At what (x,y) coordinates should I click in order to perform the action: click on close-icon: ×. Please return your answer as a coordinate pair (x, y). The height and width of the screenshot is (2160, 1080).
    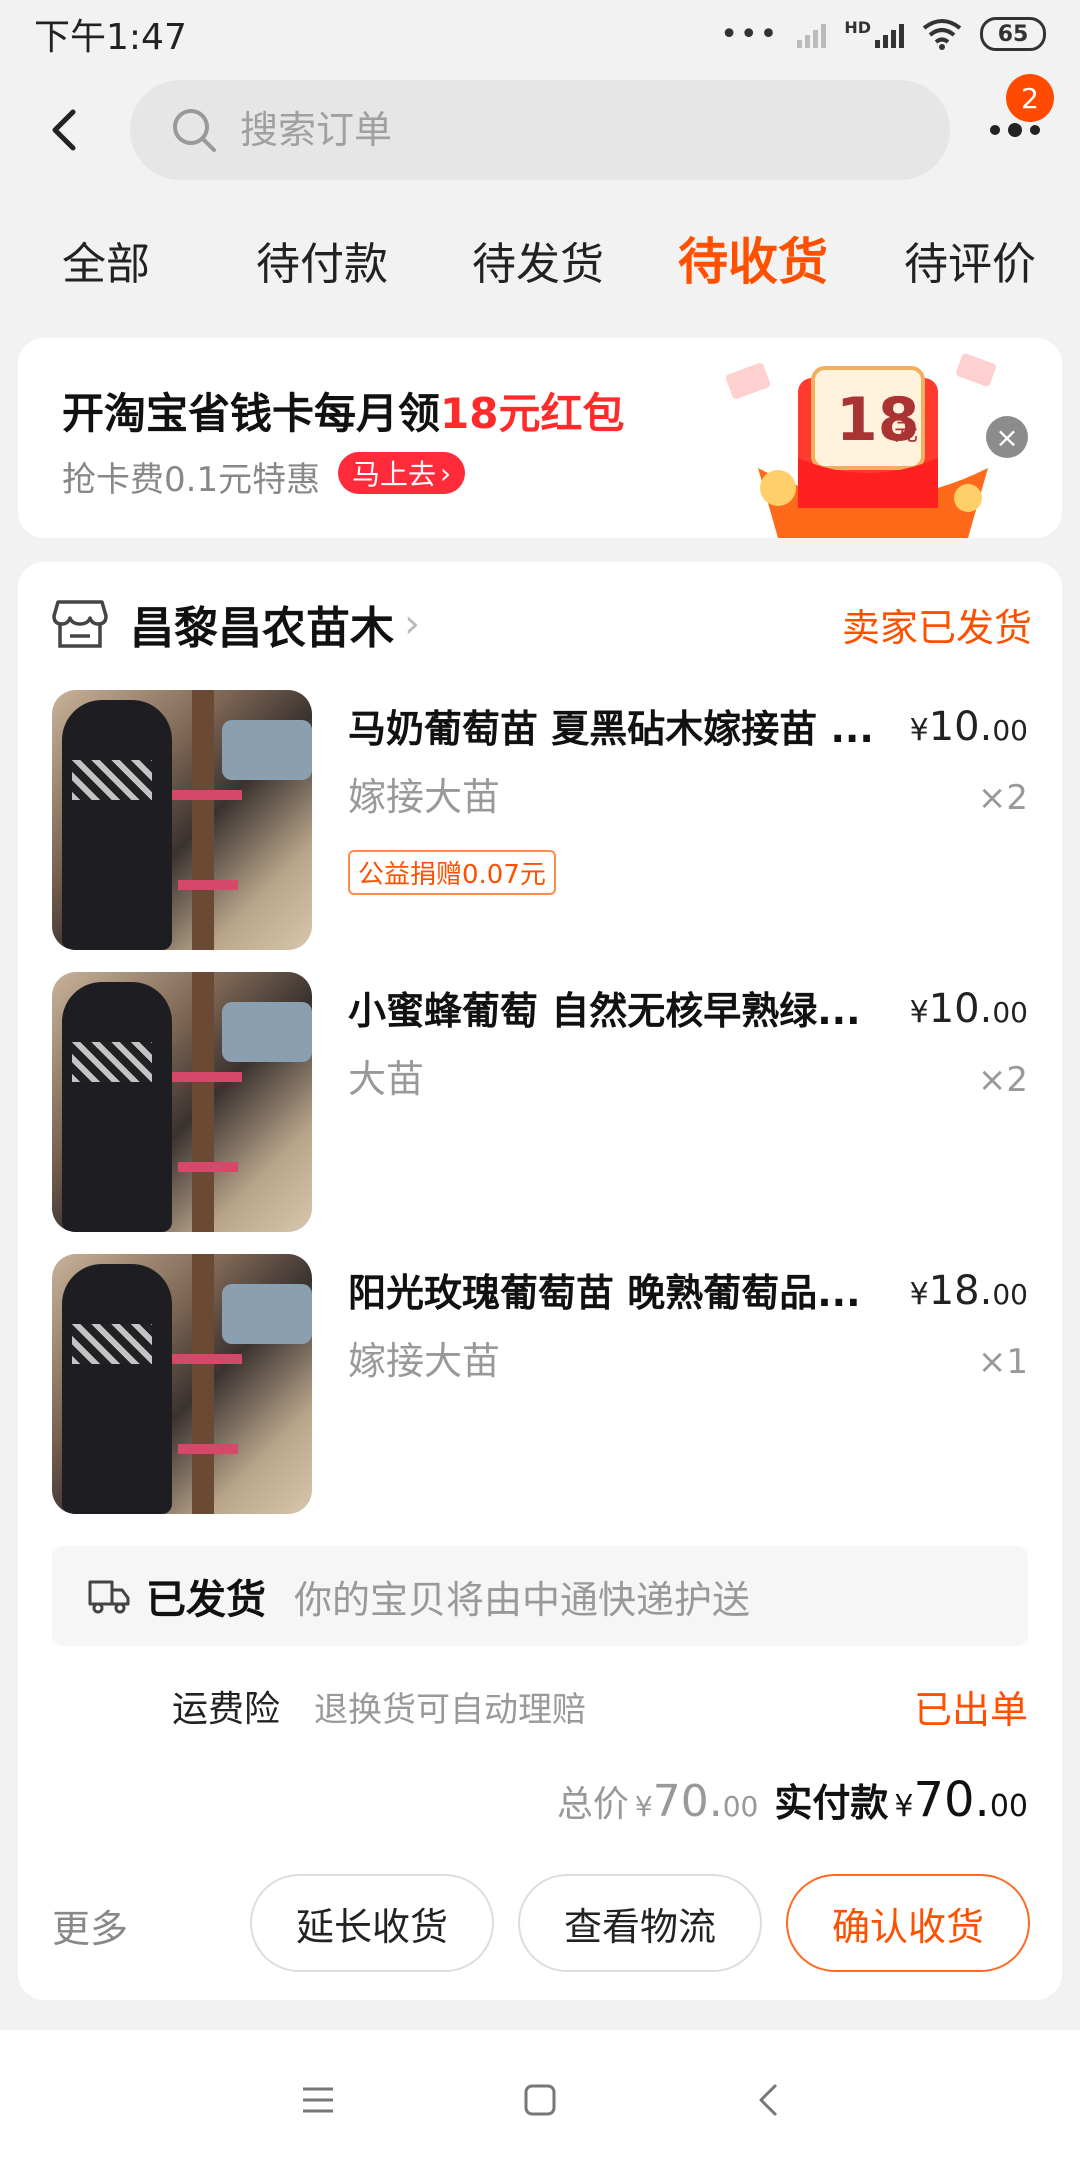
    Looking at the image, I should click on (1007, 437).